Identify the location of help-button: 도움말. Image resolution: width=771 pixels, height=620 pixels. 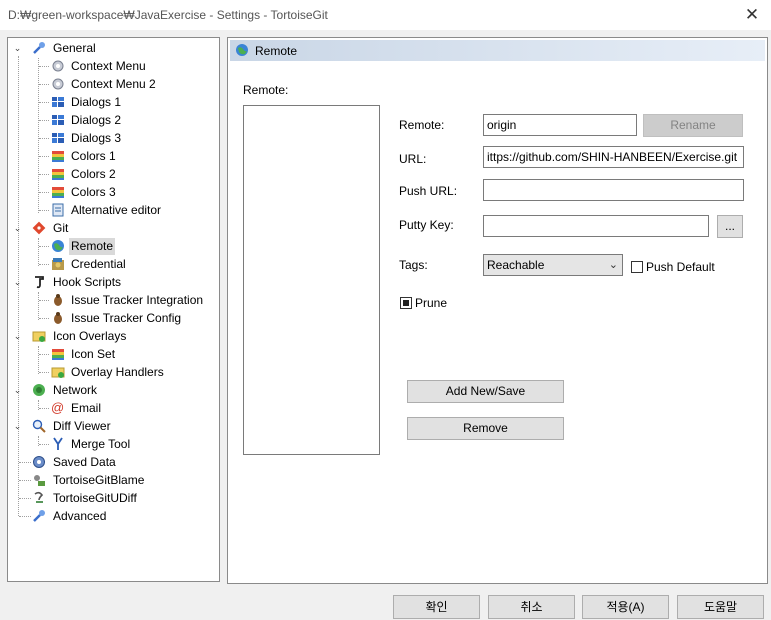
(720, 607).